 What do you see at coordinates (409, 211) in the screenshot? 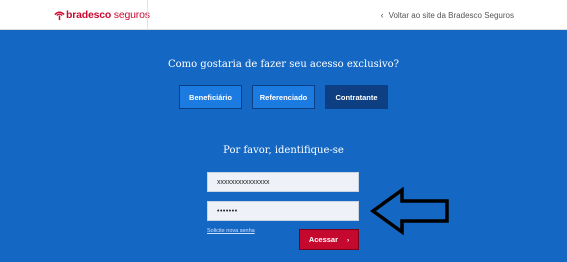
I see `arrow-left-outline-icon` at bounding box center [409, 211].